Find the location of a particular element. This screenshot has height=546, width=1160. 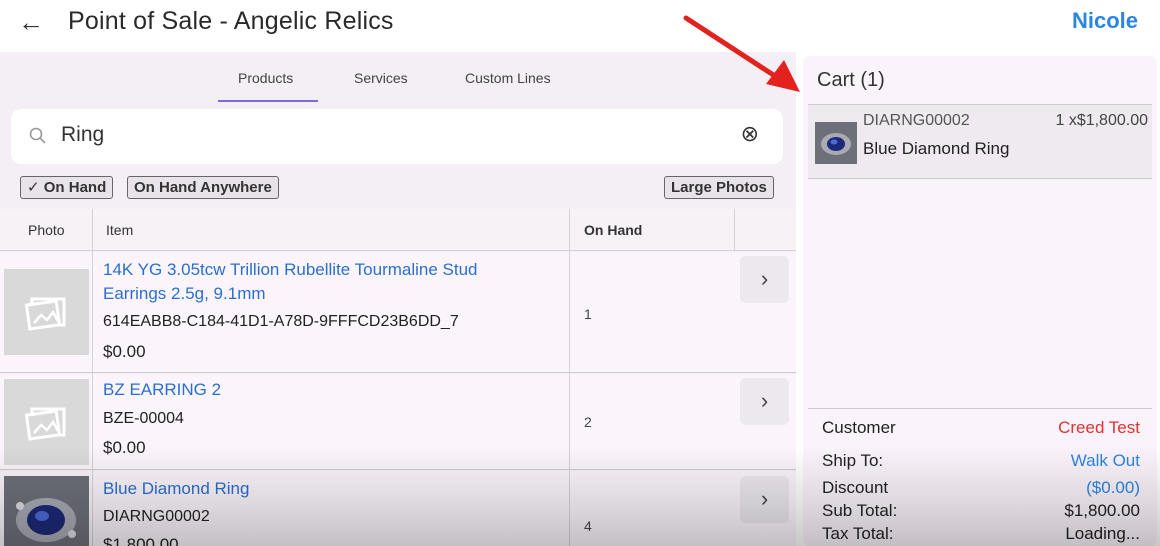

tab-products: Products is located at coordinates (265, 78).